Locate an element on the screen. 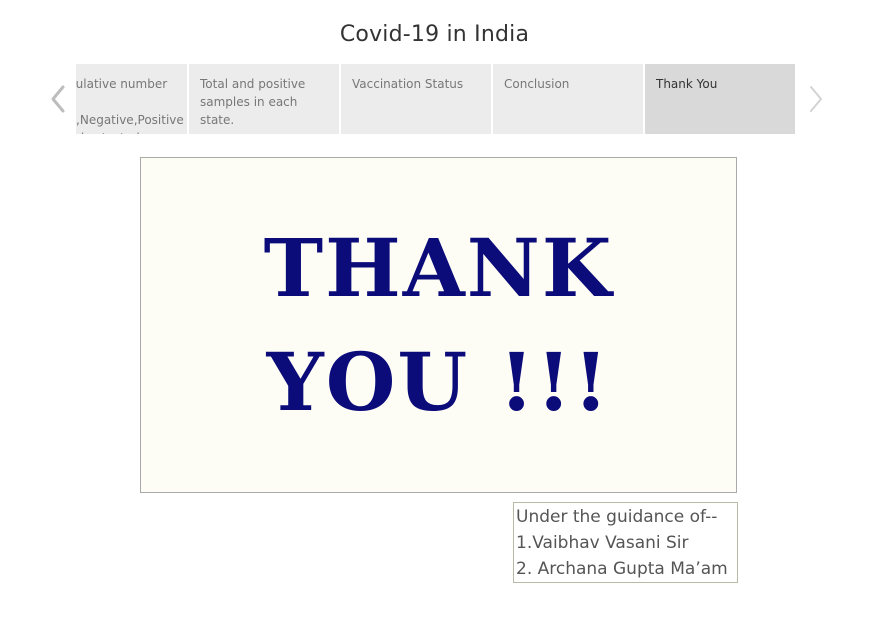  thank-you-line-2: YOU !!! is located at coordinates (438, 382).